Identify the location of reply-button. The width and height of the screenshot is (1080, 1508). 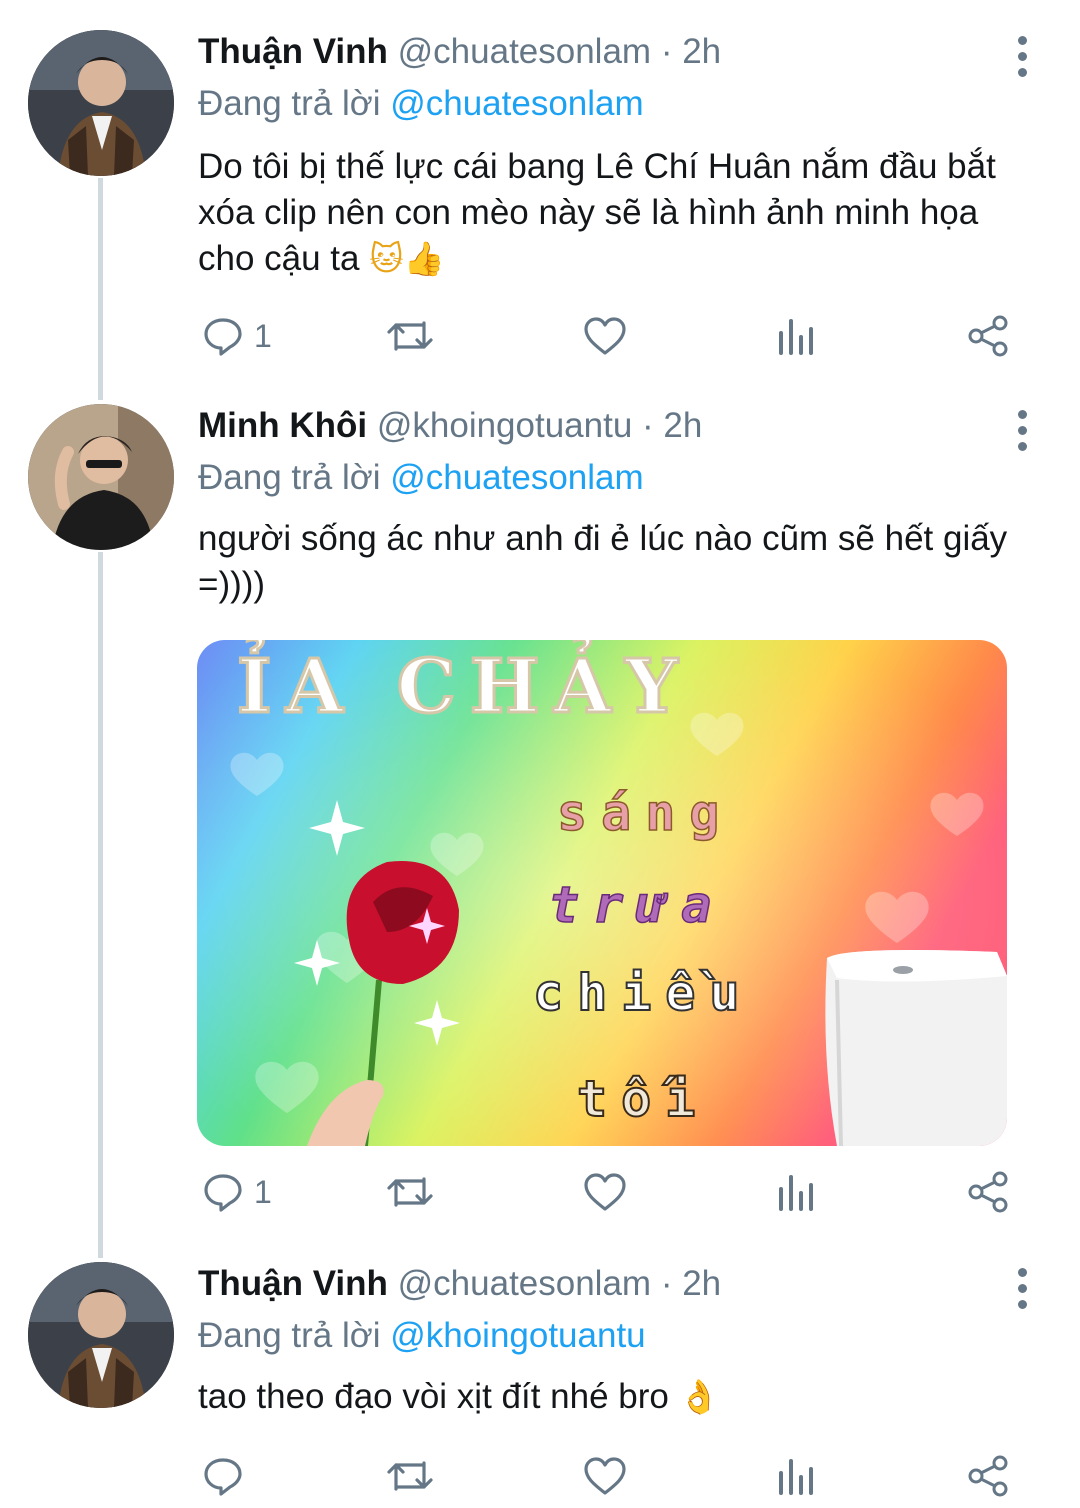
(228, 1476).